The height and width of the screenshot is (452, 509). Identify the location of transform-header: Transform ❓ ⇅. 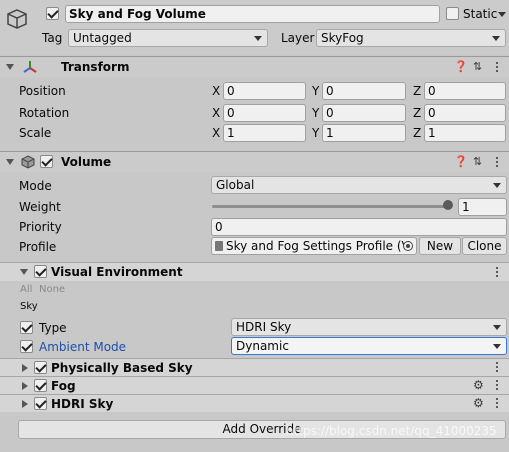
(254, 66).